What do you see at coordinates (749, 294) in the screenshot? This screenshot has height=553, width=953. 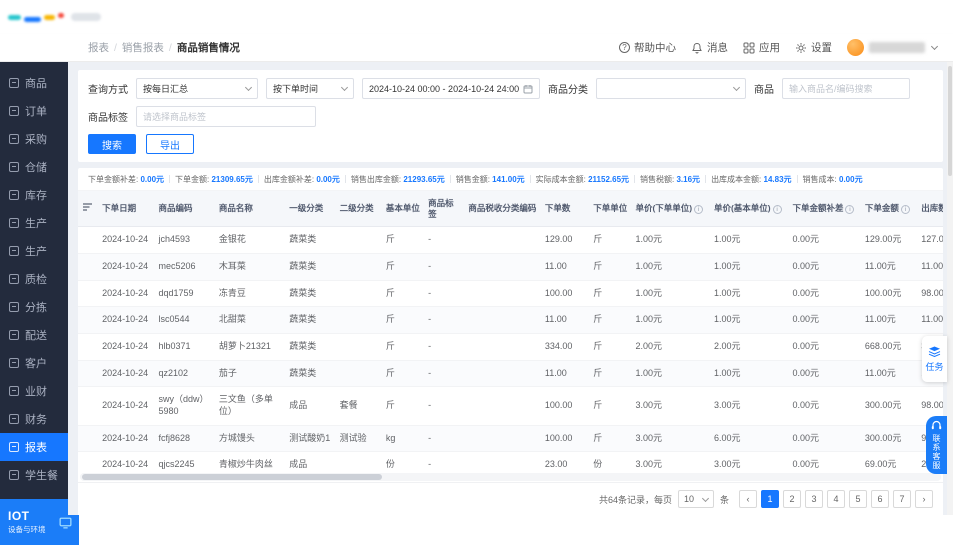 I see `table-cell: 1.00元` at bounding box center [749, 294].